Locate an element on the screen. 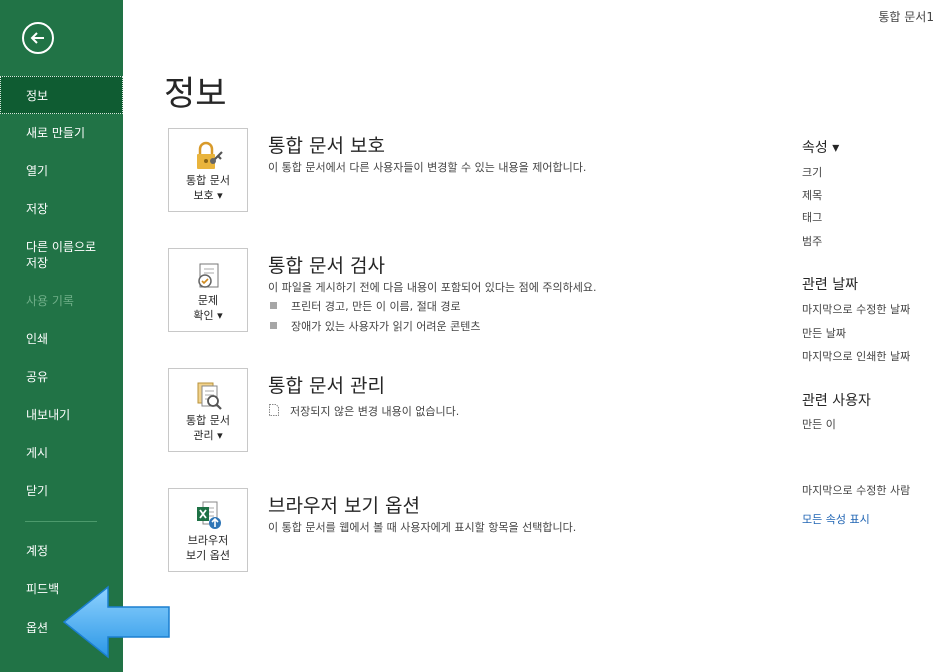 The height and width of the screenshot is (672, 942). show-all-properties-link: 모든 속성 표시 is located at coordinates (836, 519).